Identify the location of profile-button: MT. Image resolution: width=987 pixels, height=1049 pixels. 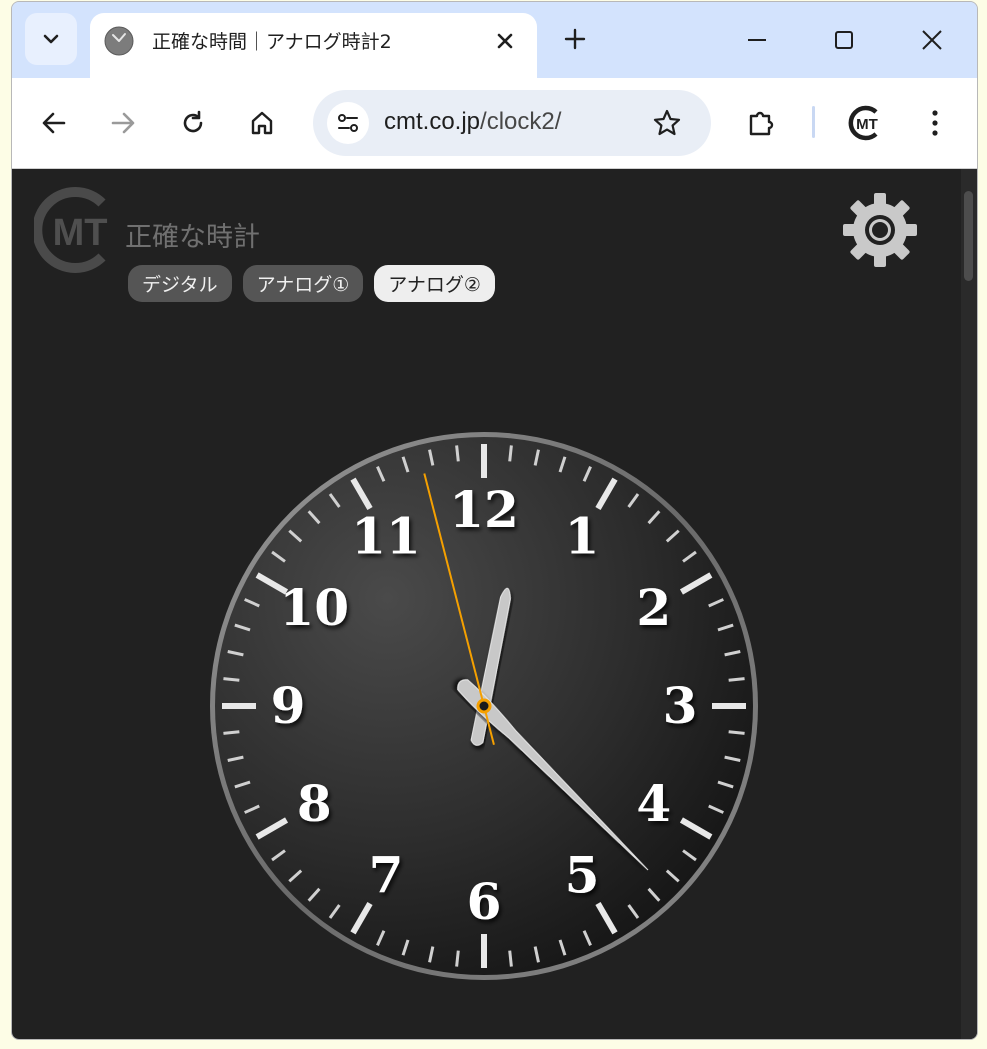
(865, 123).